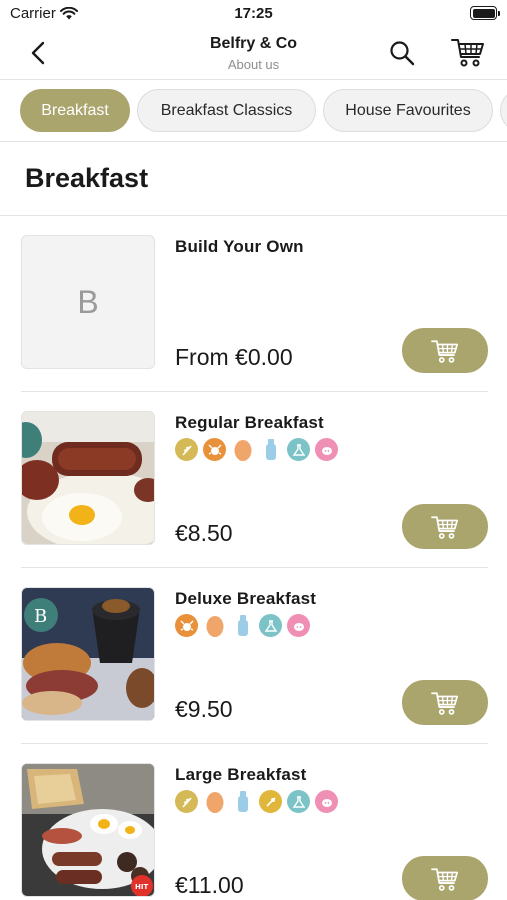  Describe the element at coordinates (234, 357) in the screenshot. I see `item-price: From €0.00` at that location.